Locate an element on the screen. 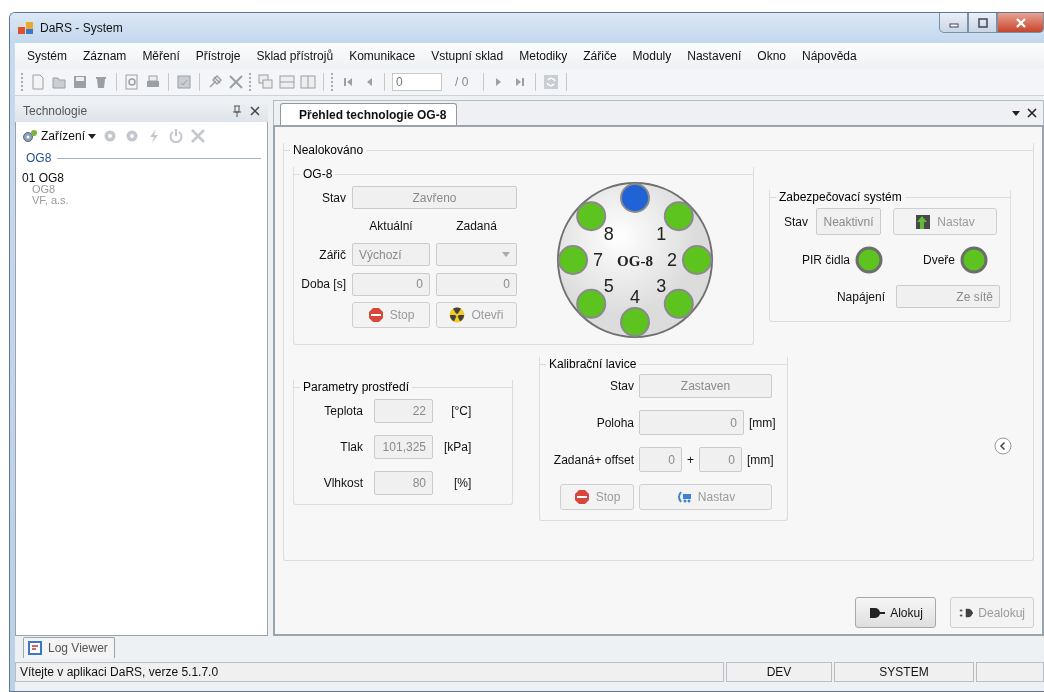  app-icon is located at coordinates (26, 28).